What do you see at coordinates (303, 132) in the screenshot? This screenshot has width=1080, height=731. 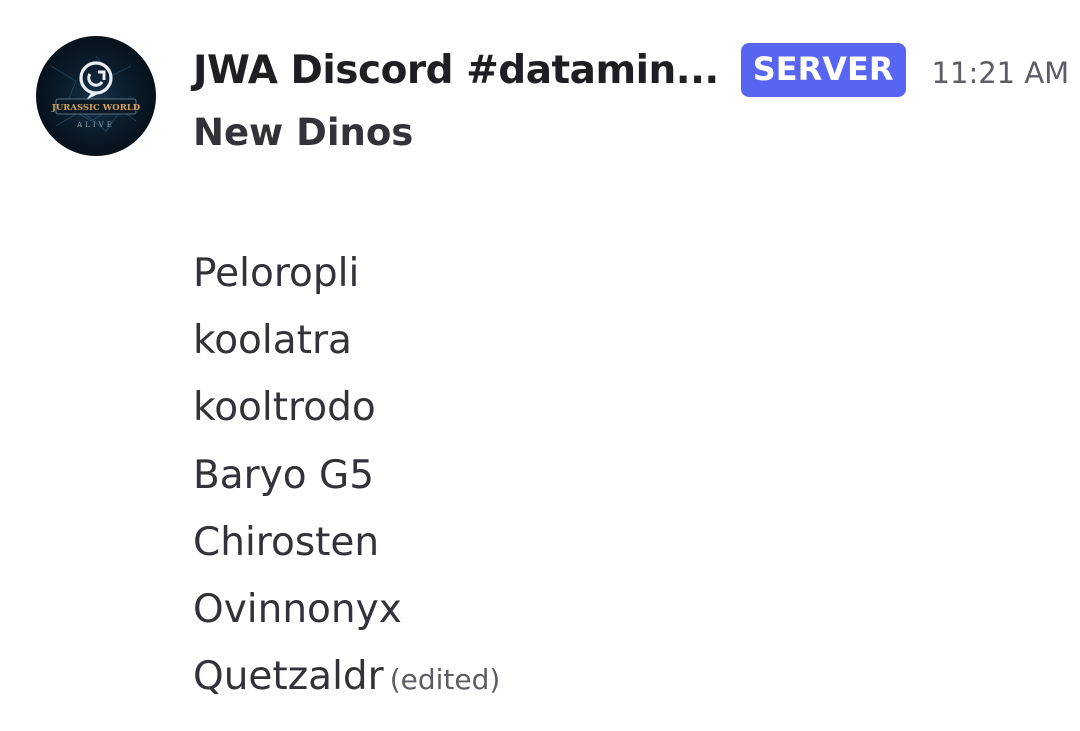 I see `message-subject: New Dinos` at bounding box center [303, 132].